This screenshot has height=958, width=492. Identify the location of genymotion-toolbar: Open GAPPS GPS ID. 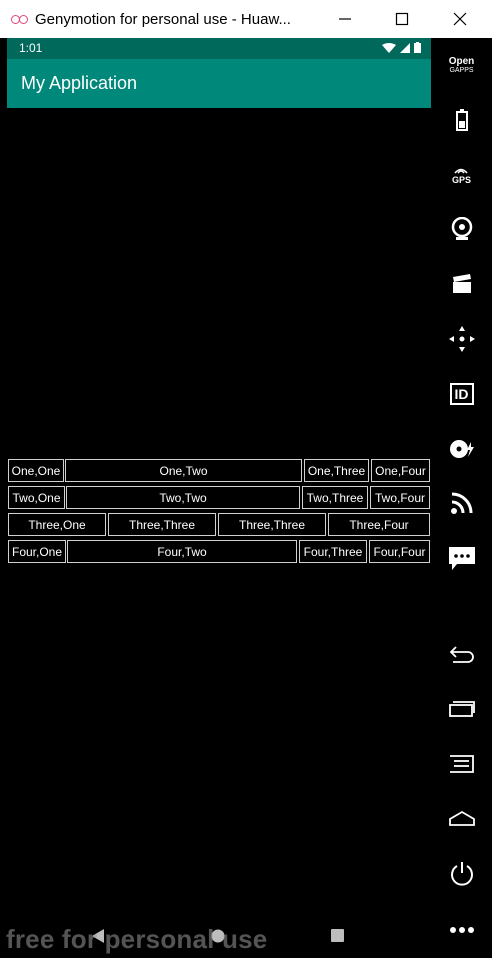
(461, 498).